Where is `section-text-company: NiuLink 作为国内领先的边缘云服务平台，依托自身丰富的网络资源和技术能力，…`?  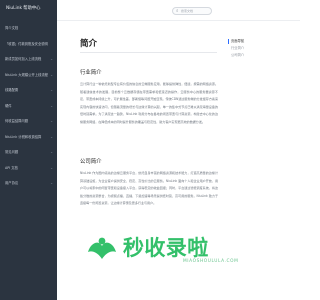
section-text-company: NiuLink 作为国内领先的边缘云服务平台，依托自身丰富的网络资源和技术能力，… is located at coordinates (149, 188).